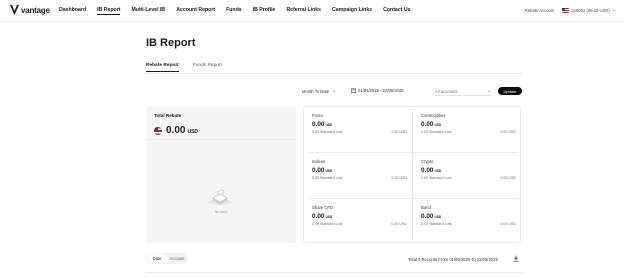 This screenshot has width=624, height=279. Describe the element at coordinates (148, 11) in the screenshot. I see `nav-item-multi-level-ib: Multi-Level IB` at that location.